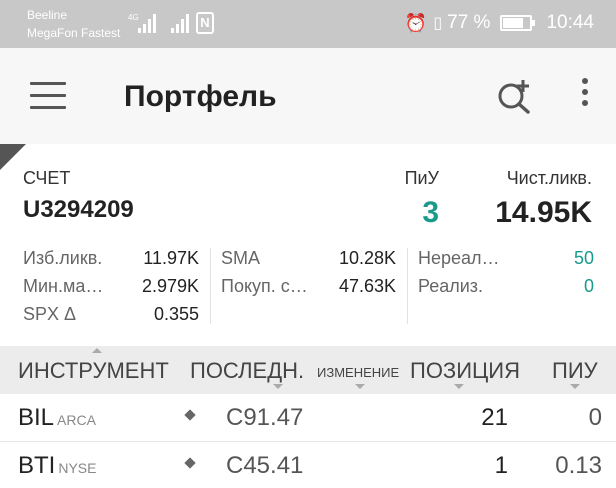 The height and width of the screenshot is (488, 616). Describe the element at coordinates (77, 468) in the screenshot. I see `row-exchange: NYSE` at that location.